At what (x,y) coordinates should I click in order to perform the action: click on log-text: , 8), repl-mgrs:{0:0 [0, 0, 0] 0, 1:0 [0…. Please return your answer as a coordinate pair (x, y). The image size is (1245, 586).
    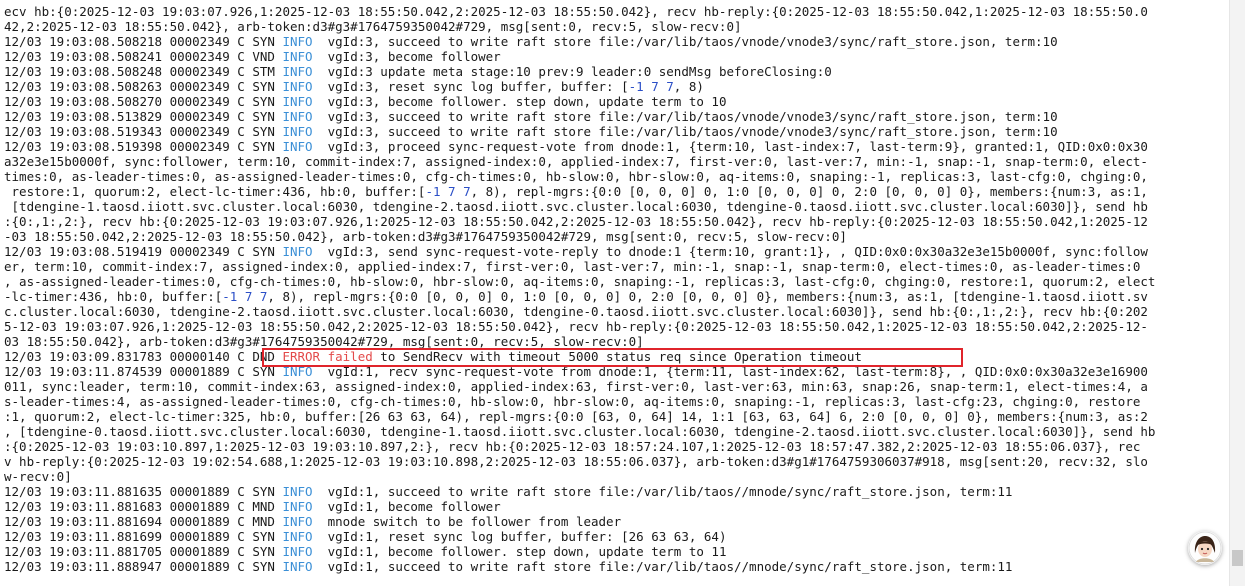
    Looking at the image, I should click on (809, 191).